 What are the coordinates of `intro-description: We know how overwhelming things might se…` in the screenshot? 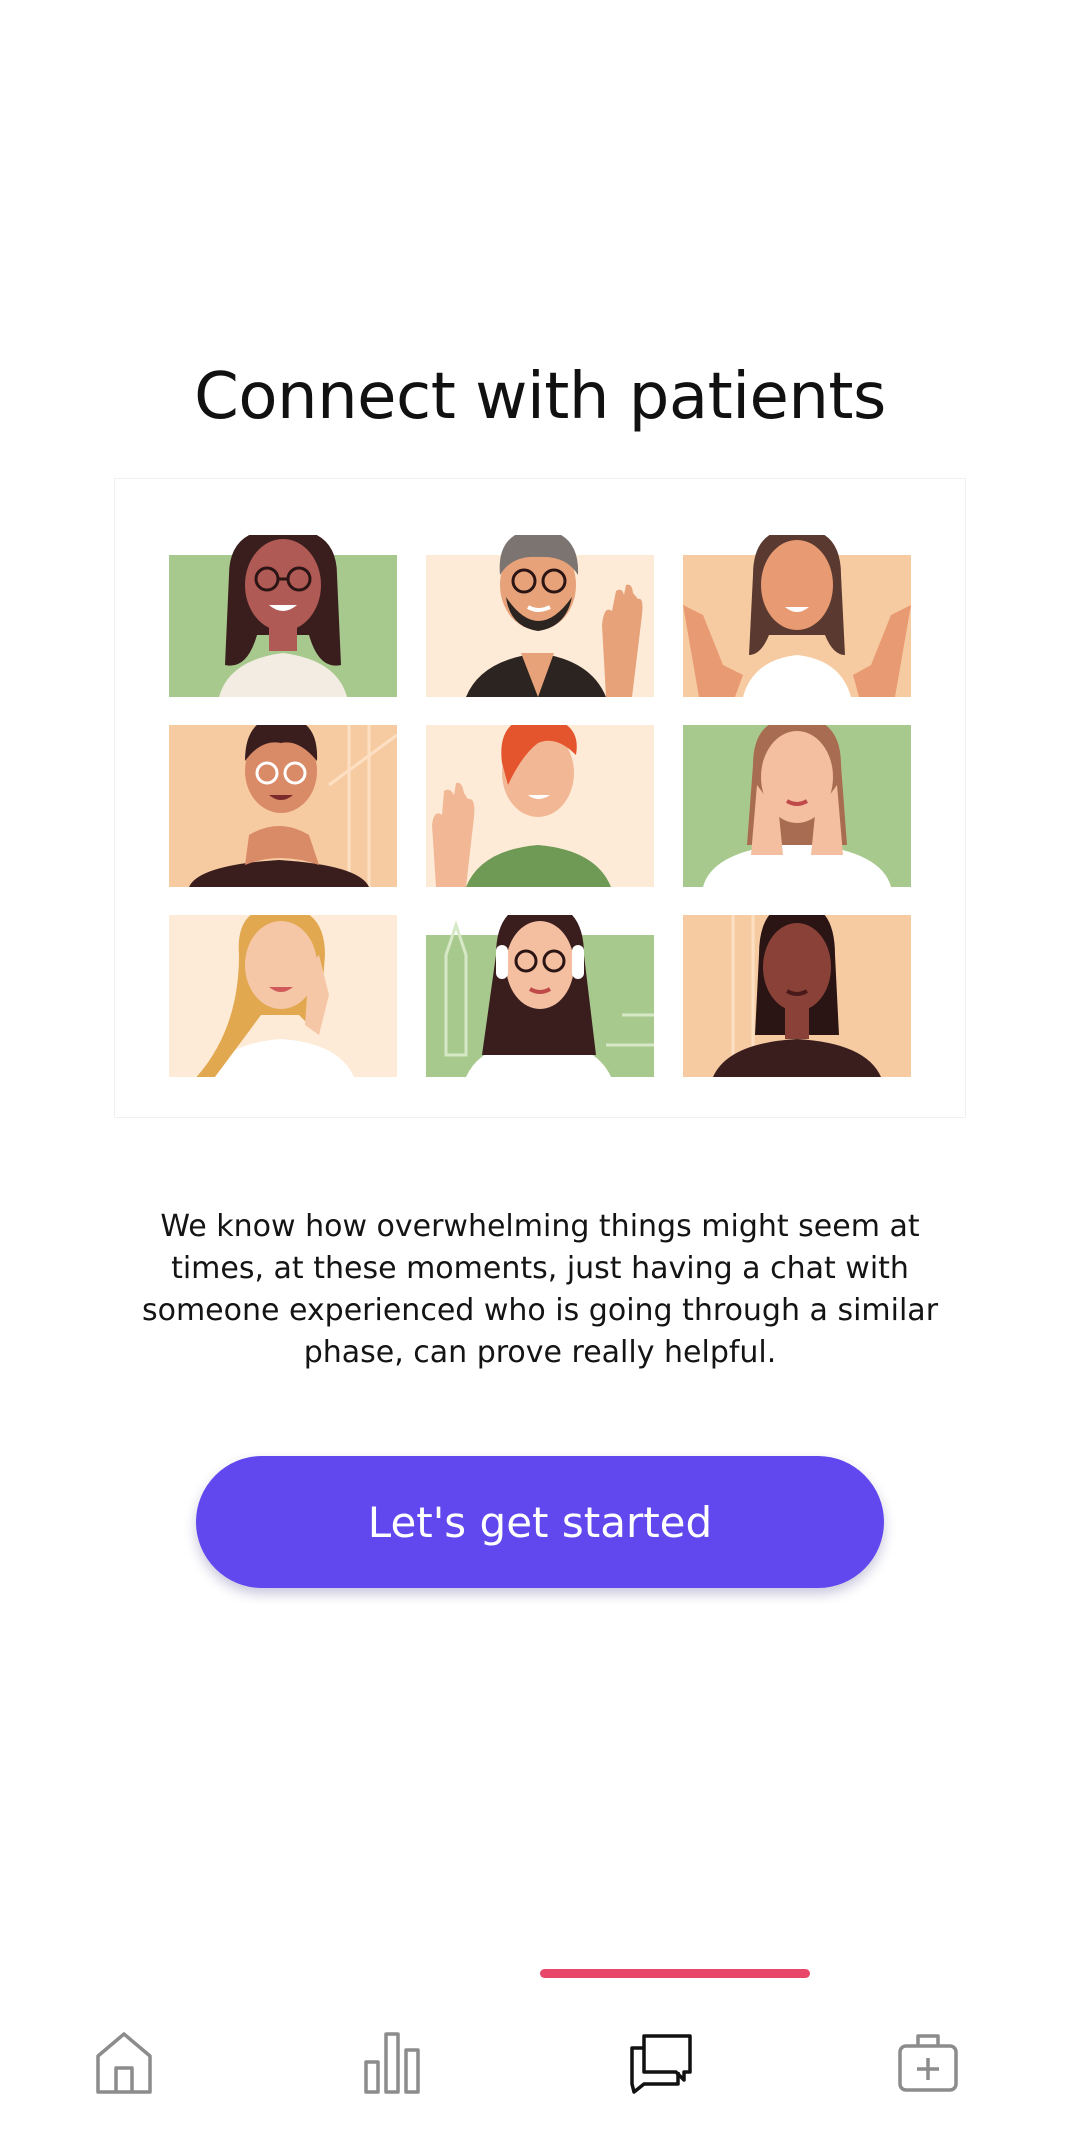 It's located at (540, 1289).